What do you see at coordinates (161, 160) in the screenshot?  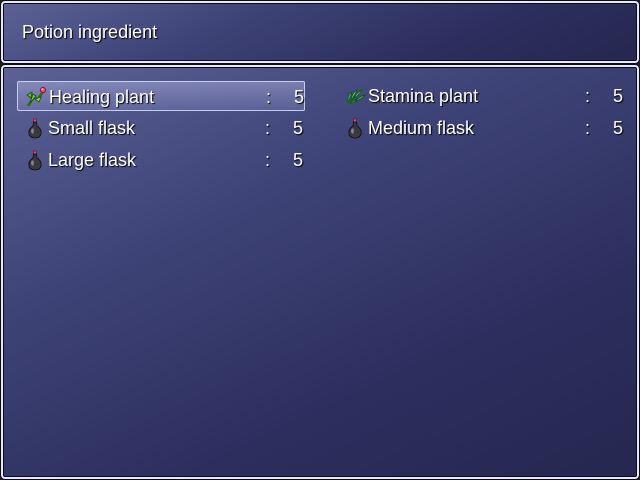 I see `list-item-large-flask: Large flask : 5` at bounding box center [161, 160].